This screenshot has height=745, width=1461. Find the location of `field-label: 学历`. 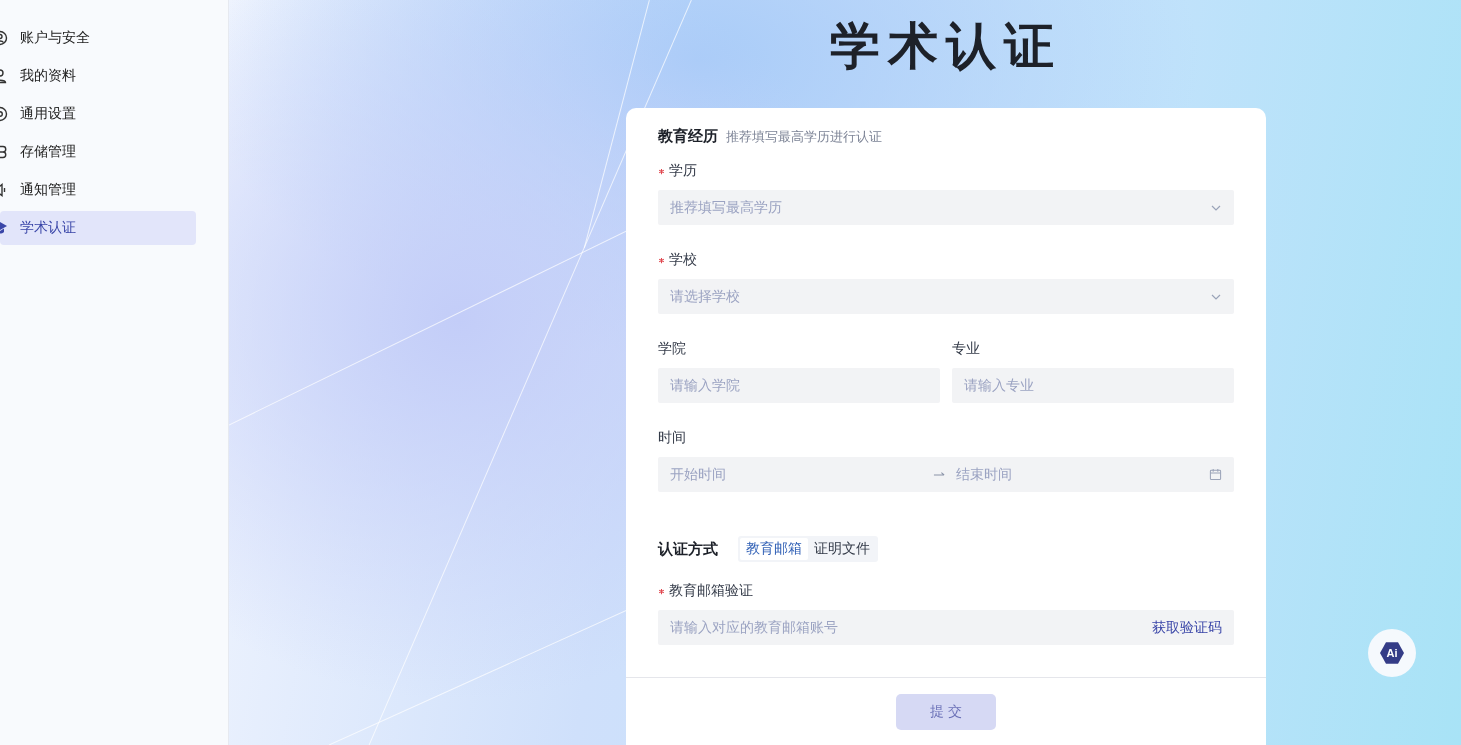

field-label: 学历 is located at coordinates (683, 171).